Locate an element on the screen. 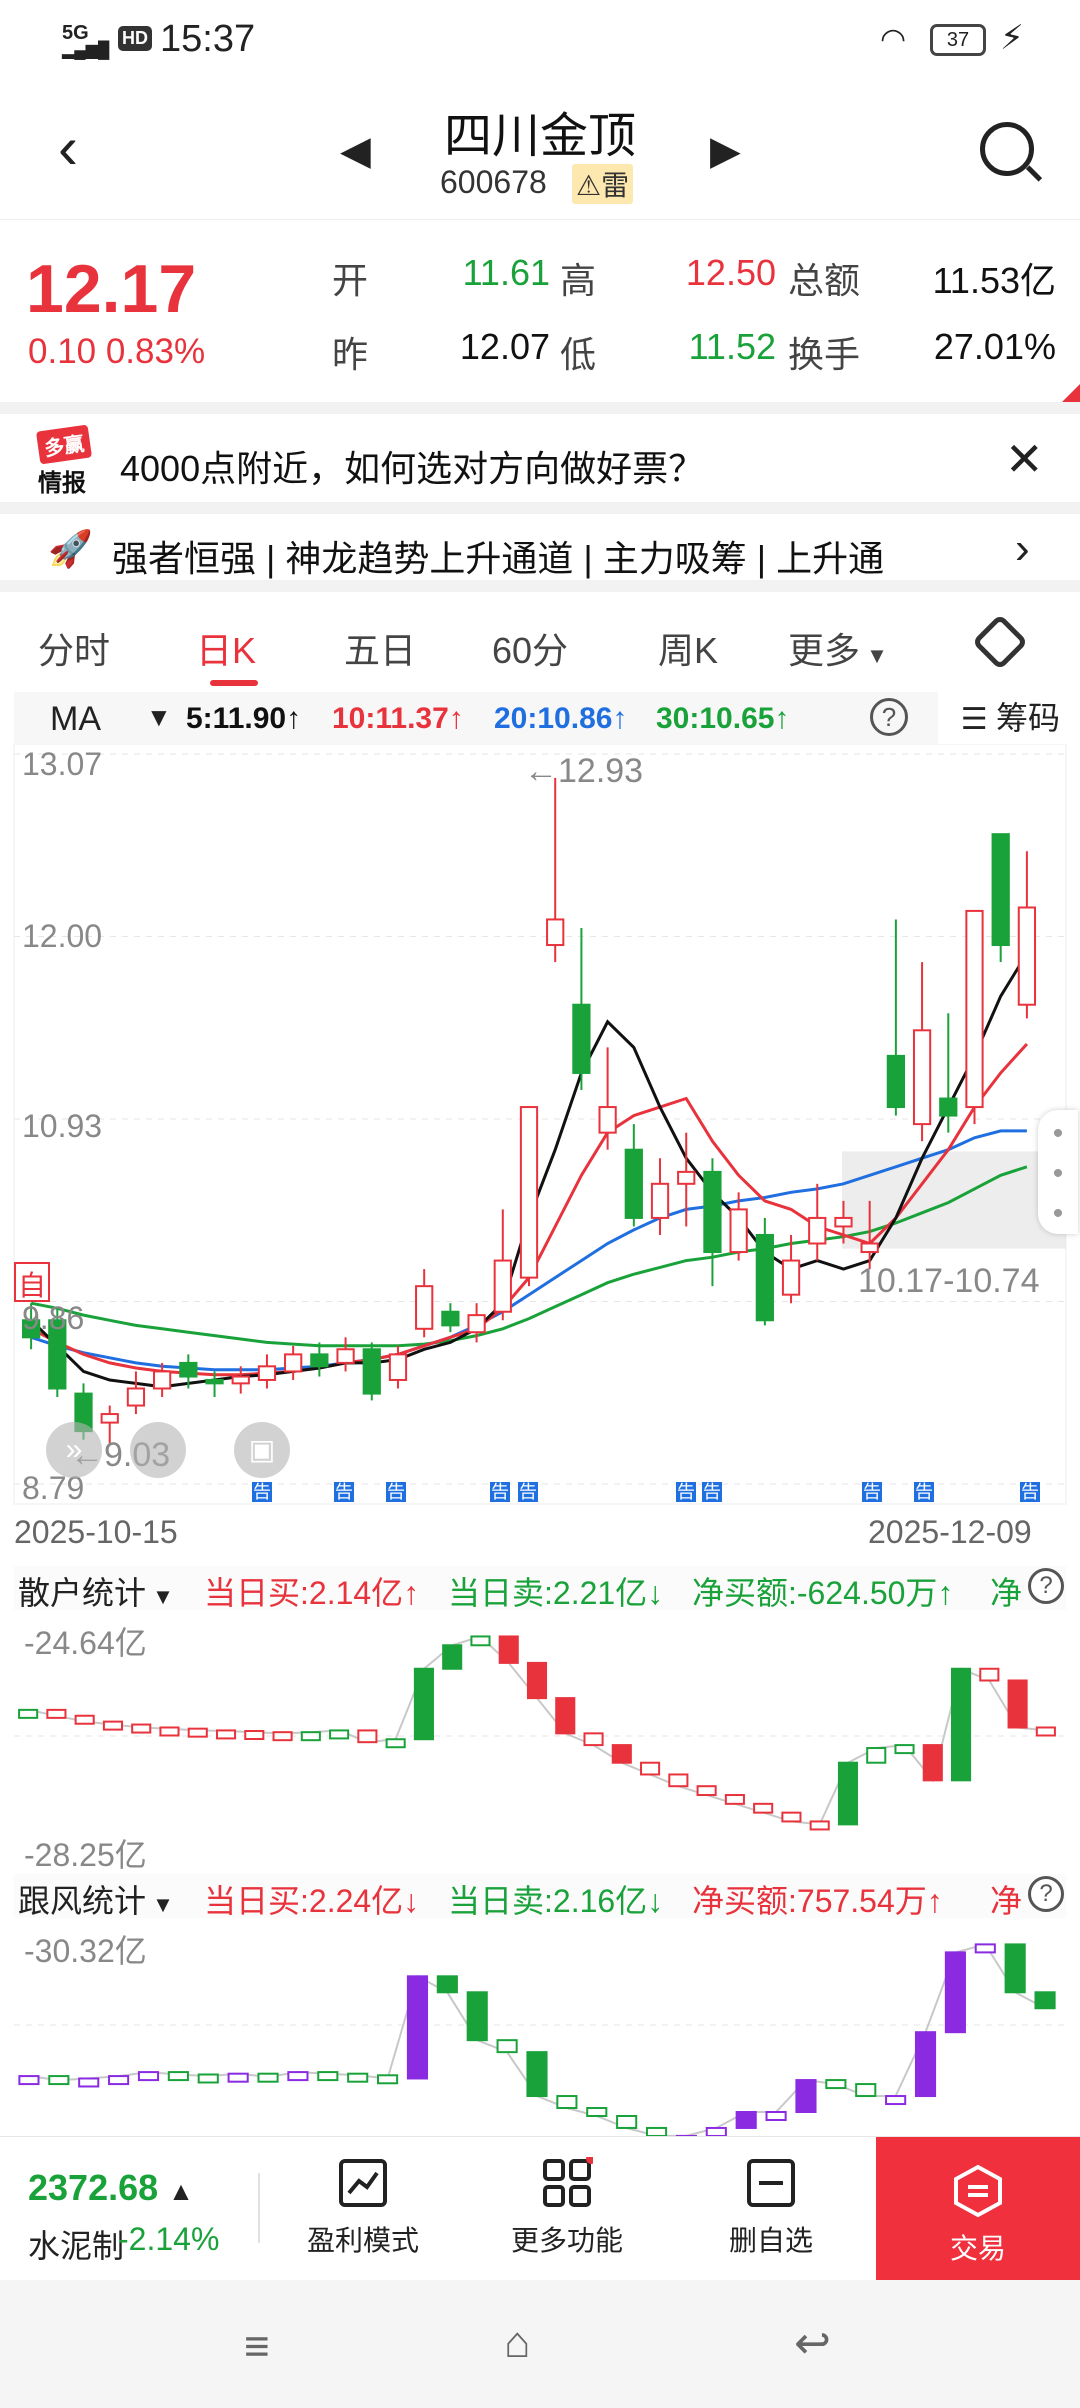 The height and width of the screenshot is (2408, 1080). chips-button: ☰ 筹码 is located at coordinates (1002, 718).